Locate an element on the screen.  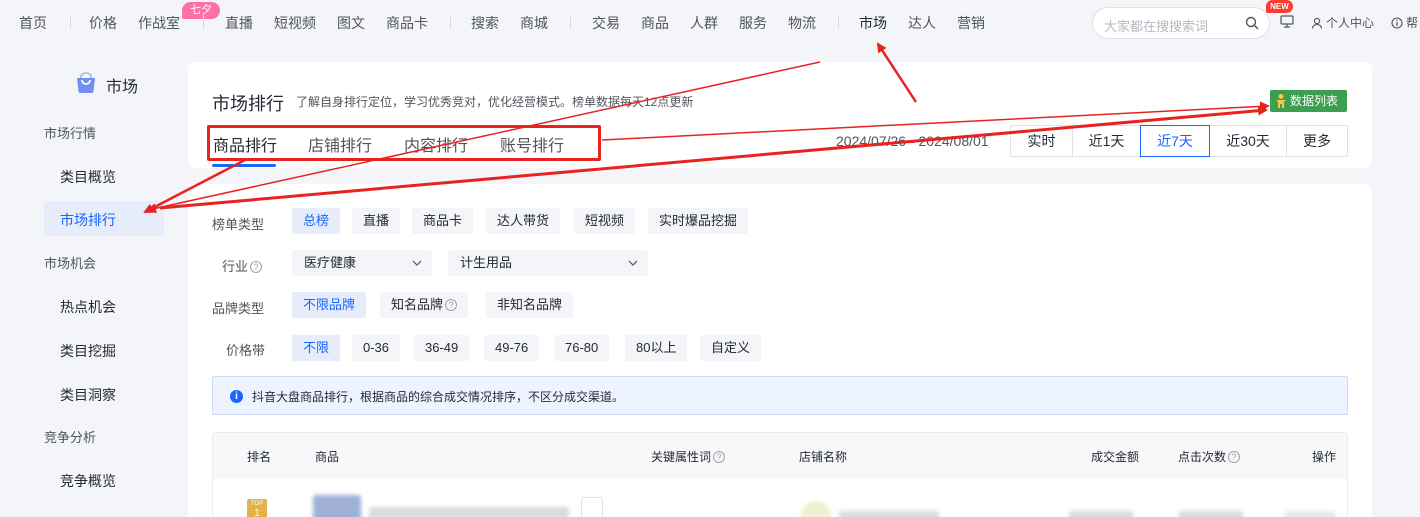
brand-option-all: 不限品牌 is located at coordinates (329, 305).